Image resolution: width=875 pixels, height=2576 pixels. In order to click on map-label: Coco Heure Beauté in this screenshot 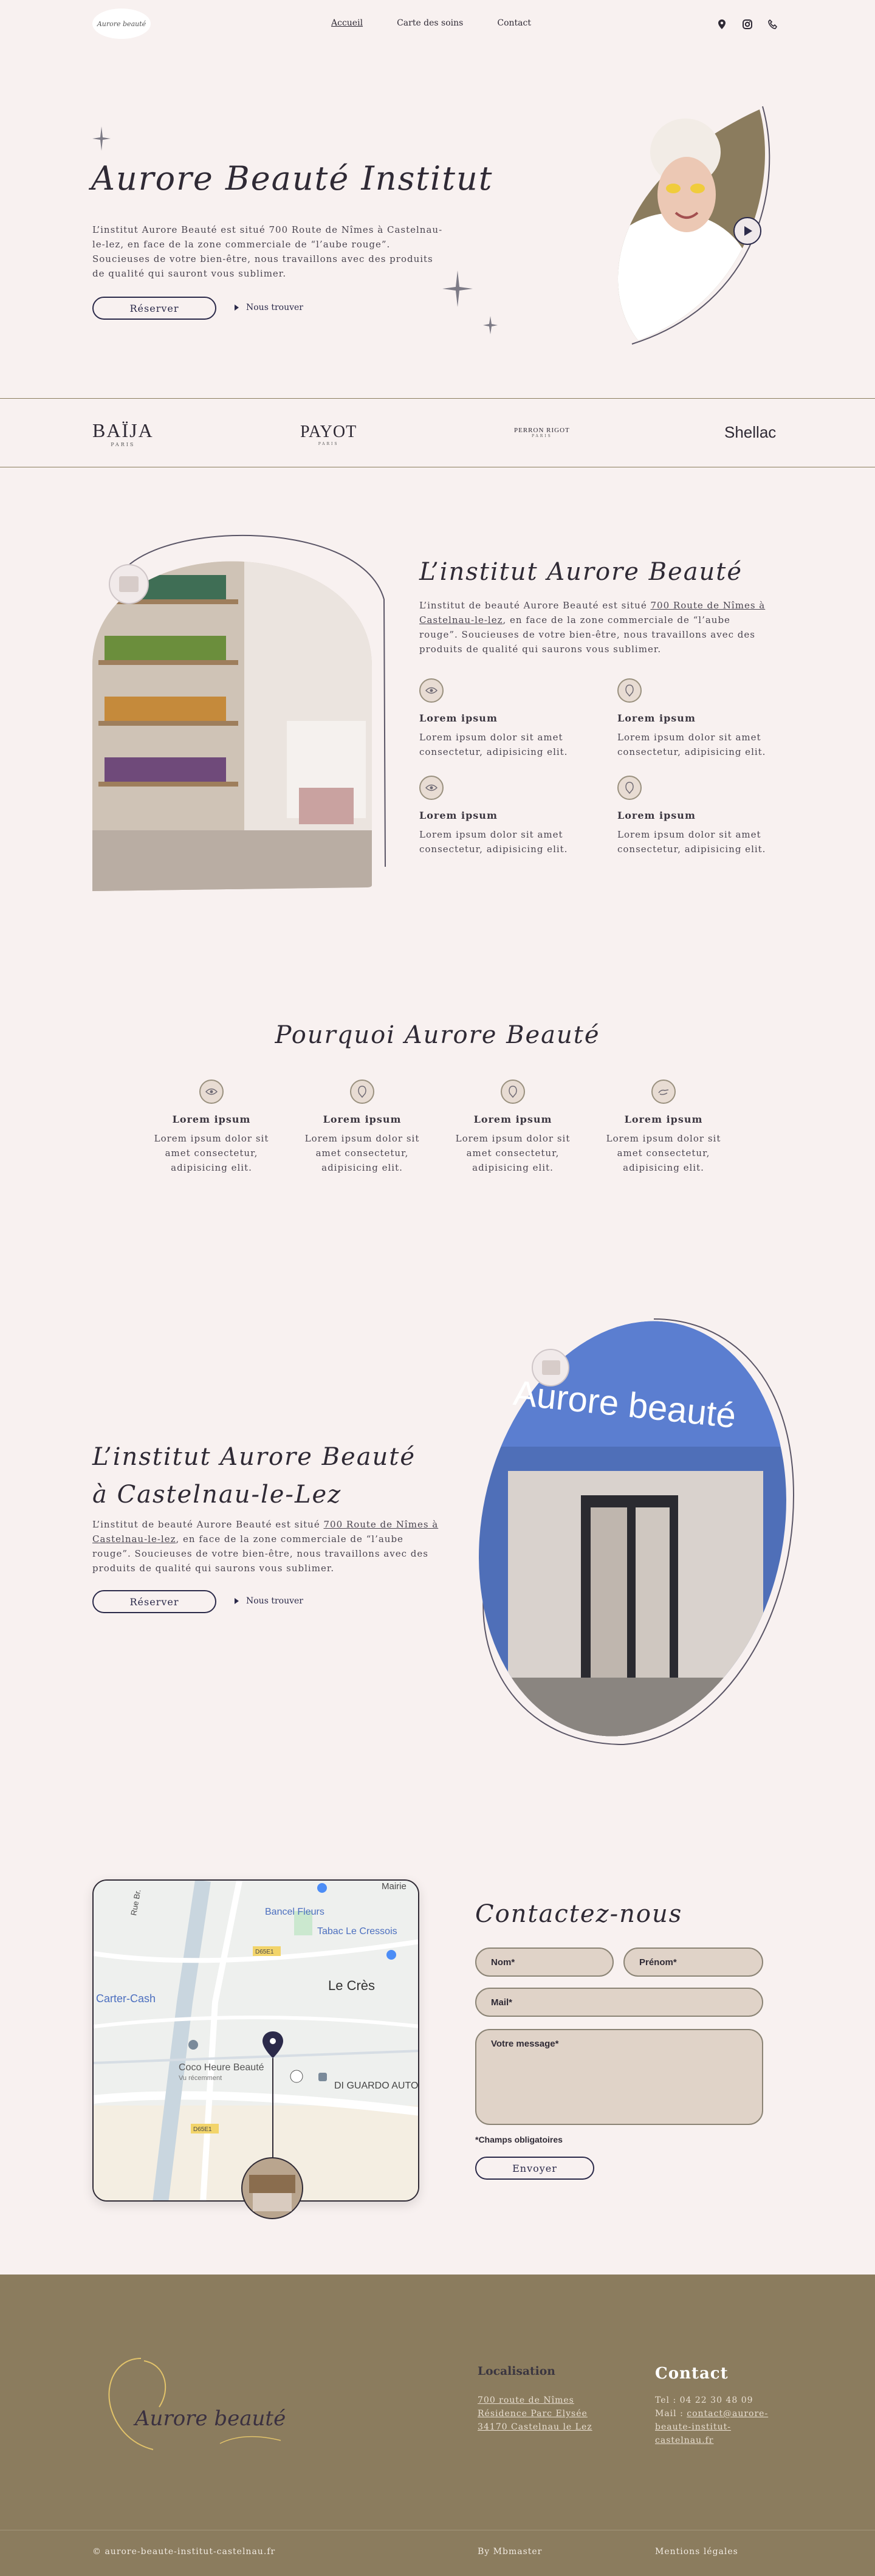, I will do `click(221, 2067)`.